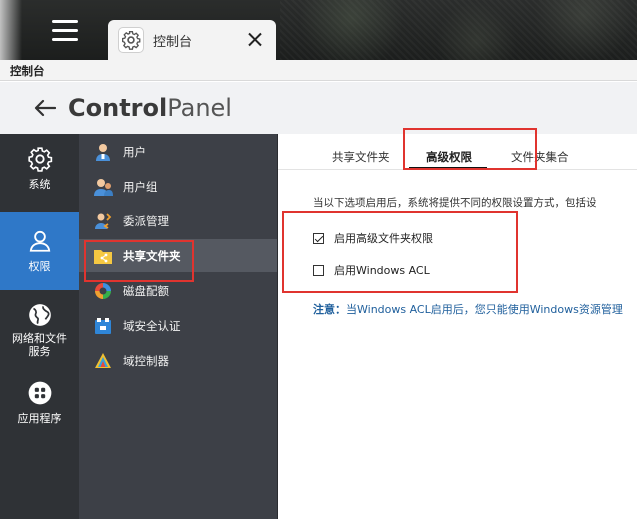 Image resolution: width=637 pixels, height=519 pixels. I want to click on sidebar-item-label: 共享文件夹, so click(152, 255).